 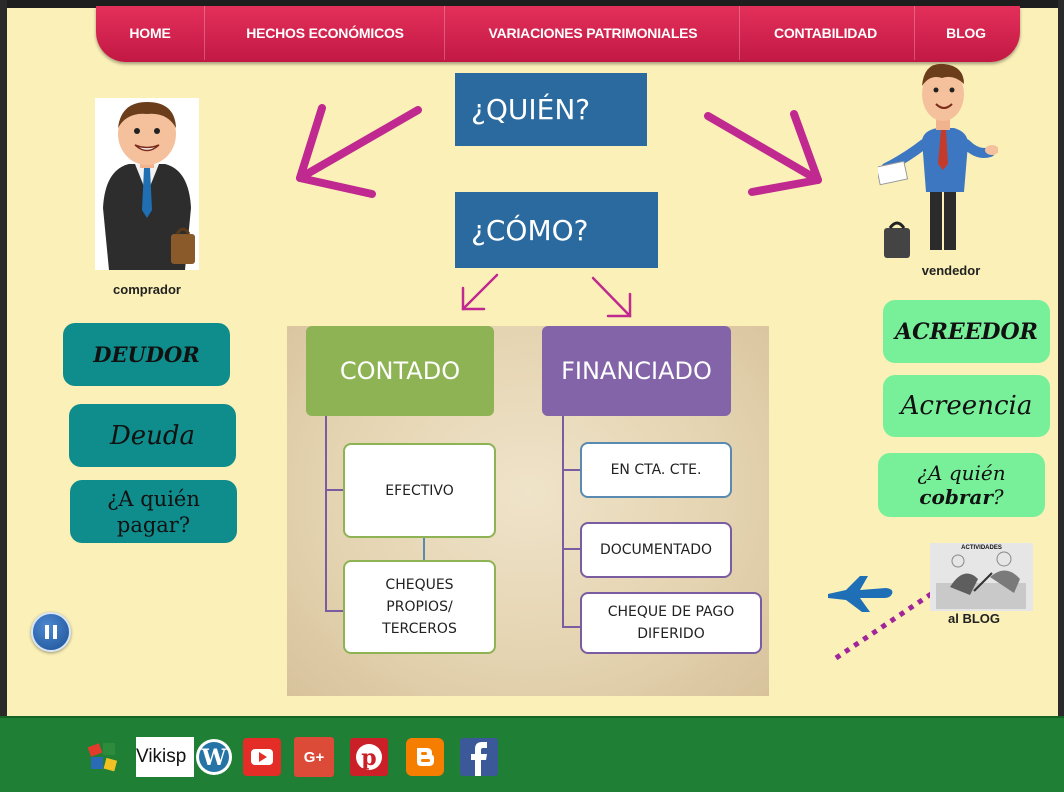 I want to click on thumbnail-label: ACTIVIDADES, so click(x=981, y=548).